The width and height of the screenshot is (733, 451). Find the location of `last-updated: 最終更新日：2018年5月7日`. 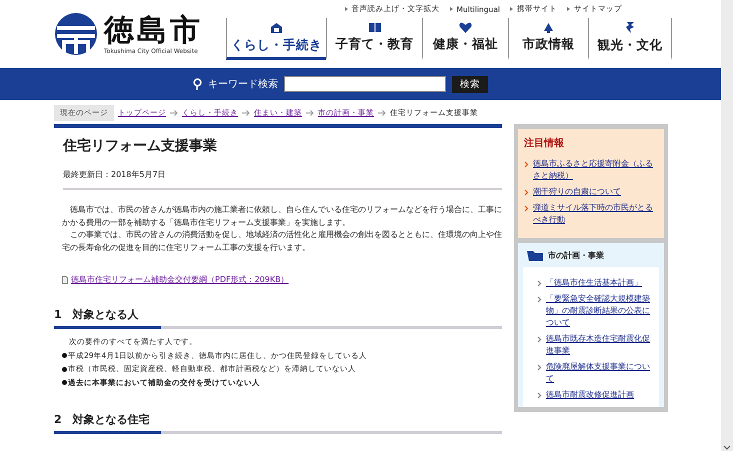

last-updated: 最終更新日：2018年5月7日 is located at coordinates (282, 179).